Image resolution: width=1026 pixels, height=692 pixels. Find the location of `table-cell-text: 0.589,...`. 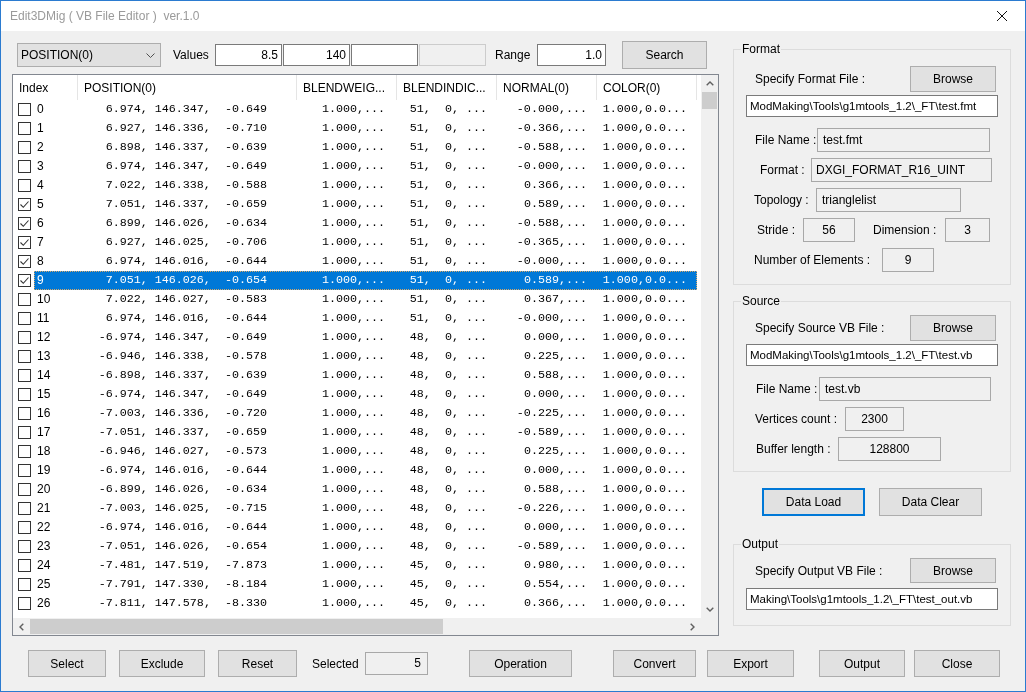

table-cell-text: 0.589,... is located at coordinates (555, 204).